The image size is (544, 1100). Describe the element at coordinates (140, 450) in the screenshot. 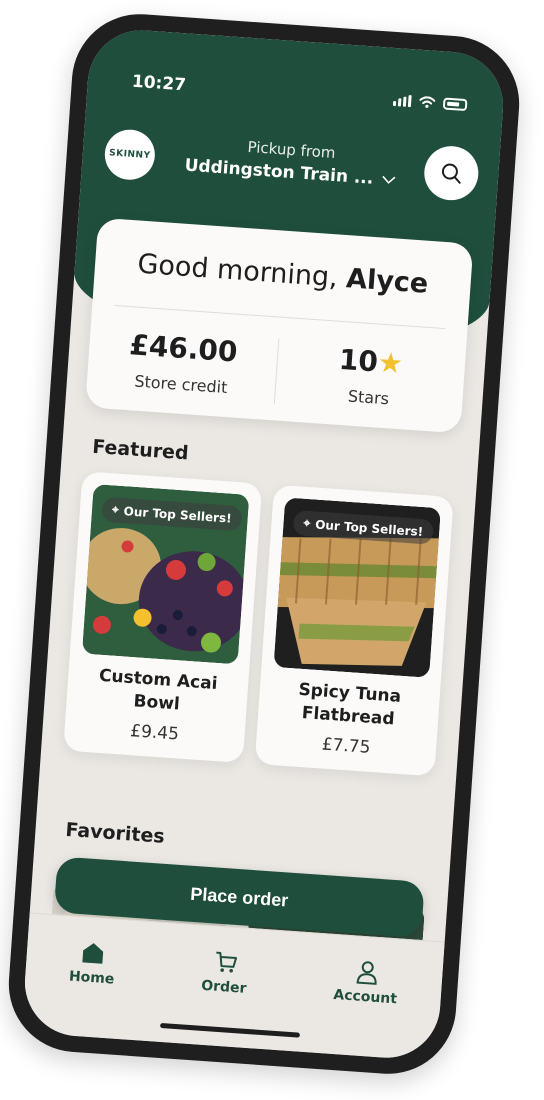

I see `featured-title: Featured` at that location.